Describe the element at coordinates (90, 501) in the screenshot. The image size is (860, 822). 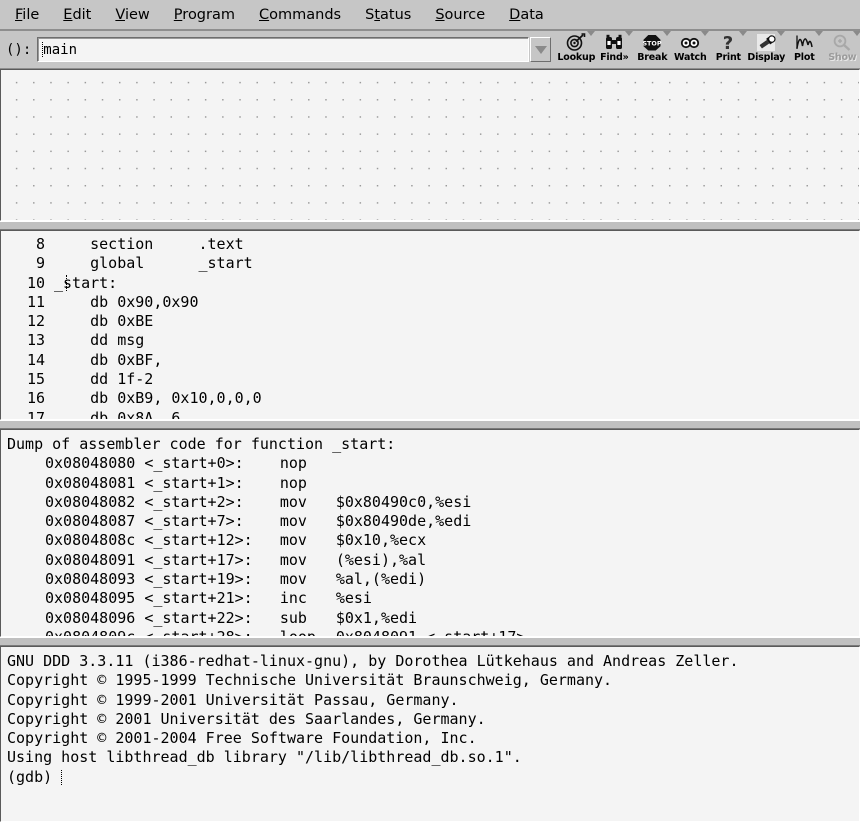
I see `disassembly-address: 0x08048082` at that location.